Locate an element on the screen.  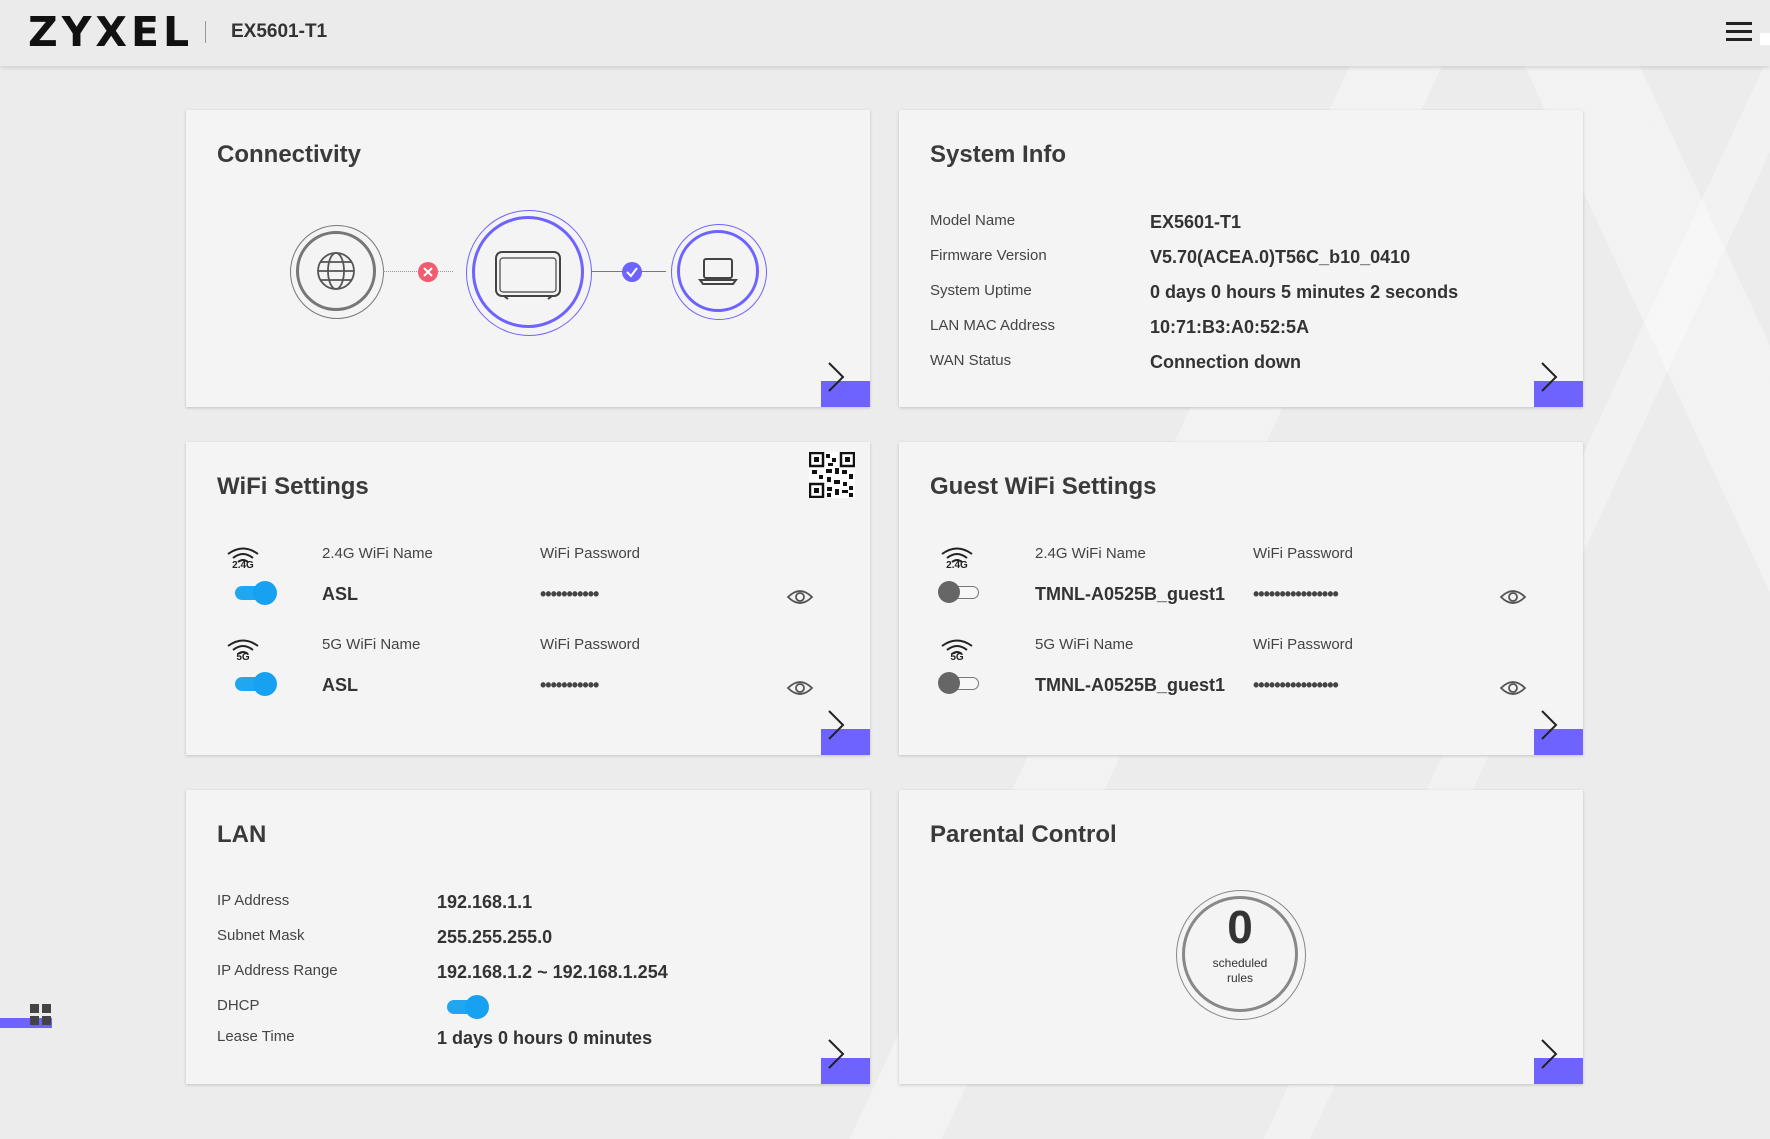
ip-range-value: 192.168.1.2 ~ 192.168.1.254 is located at coordinates (552, 972).